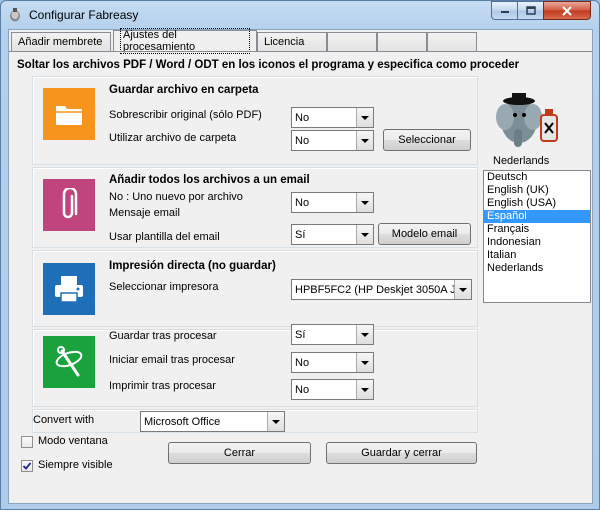  What do you see at coordinates (163, 336) in the screenshot?
I see `save-after-label: Guardar tras procesar` at bounding box center [163, 336].